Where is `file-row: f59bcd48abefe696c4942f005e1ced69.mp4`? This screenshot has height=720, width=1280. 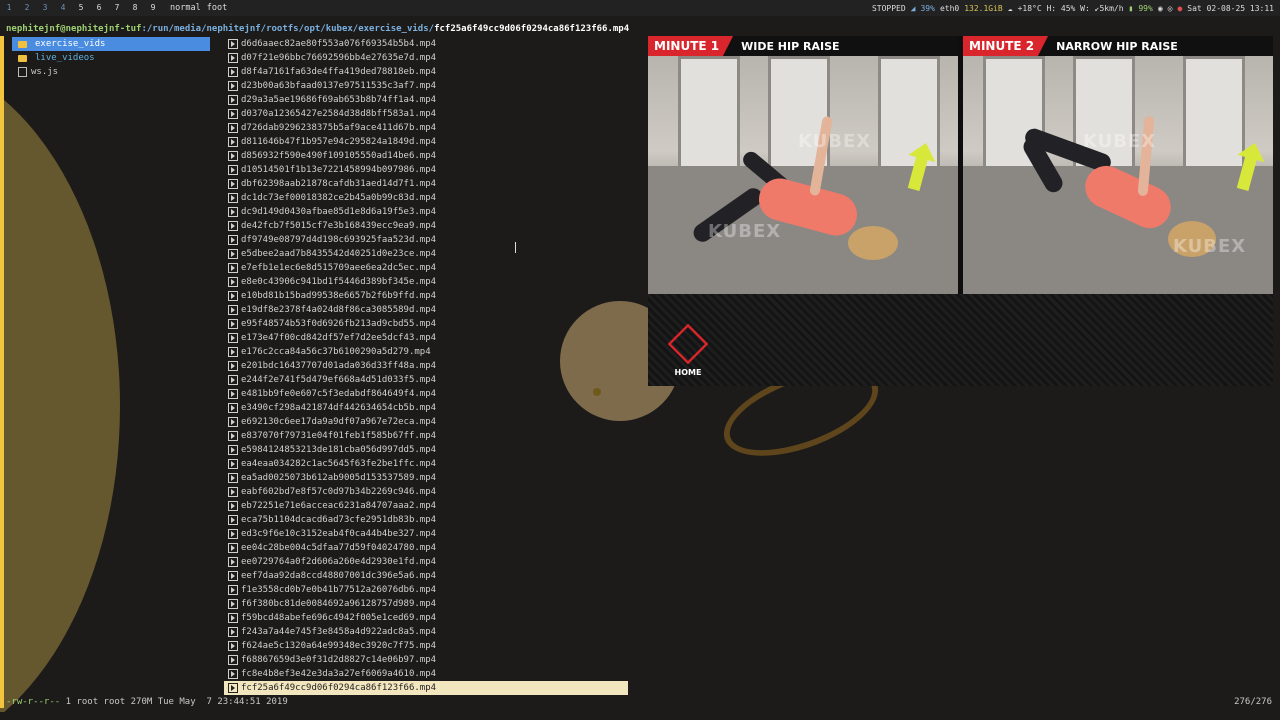 file-row: f59bcd48abefe696c4942f005e1ced69.mp4 is located at coordinates (428, 618).